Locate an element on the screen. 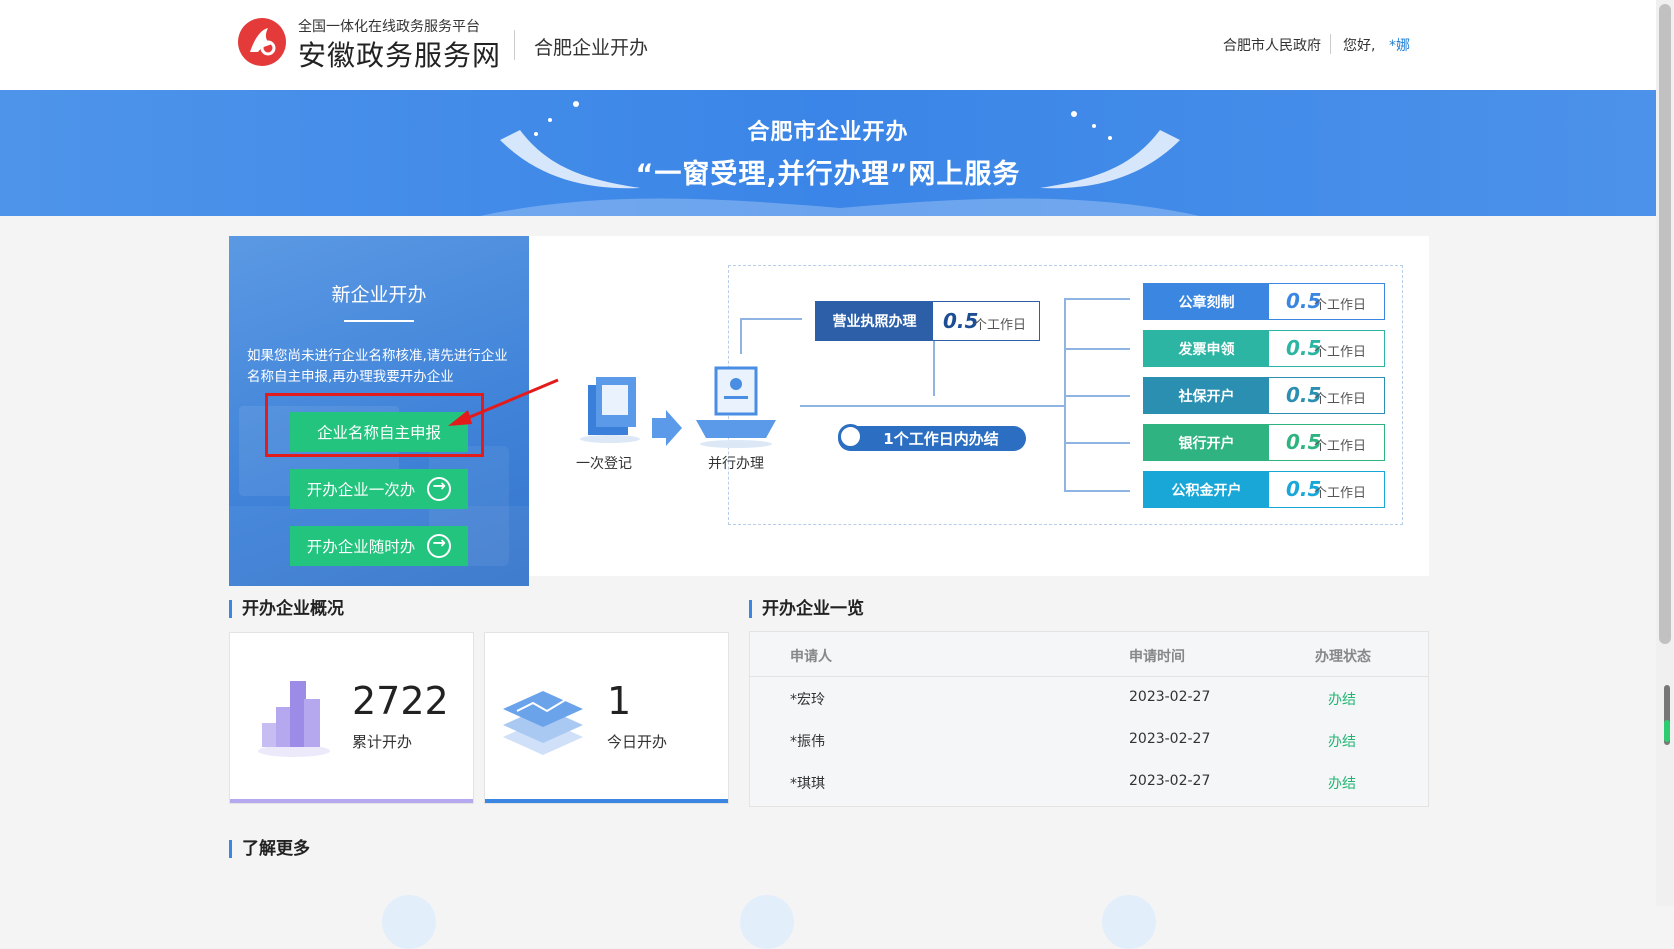 The width and height of the screenshot is (1674, 949). anytime-label: 开办企业随时办 is located at coordinates (361, 547).